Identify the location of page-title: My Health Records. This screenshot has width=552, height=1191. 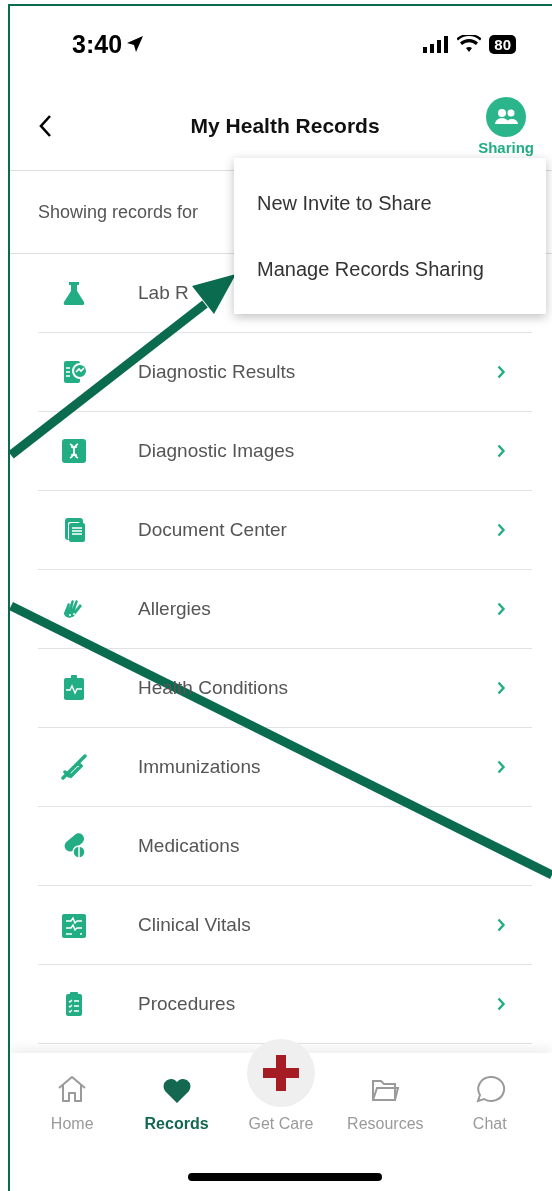
(285, 126).